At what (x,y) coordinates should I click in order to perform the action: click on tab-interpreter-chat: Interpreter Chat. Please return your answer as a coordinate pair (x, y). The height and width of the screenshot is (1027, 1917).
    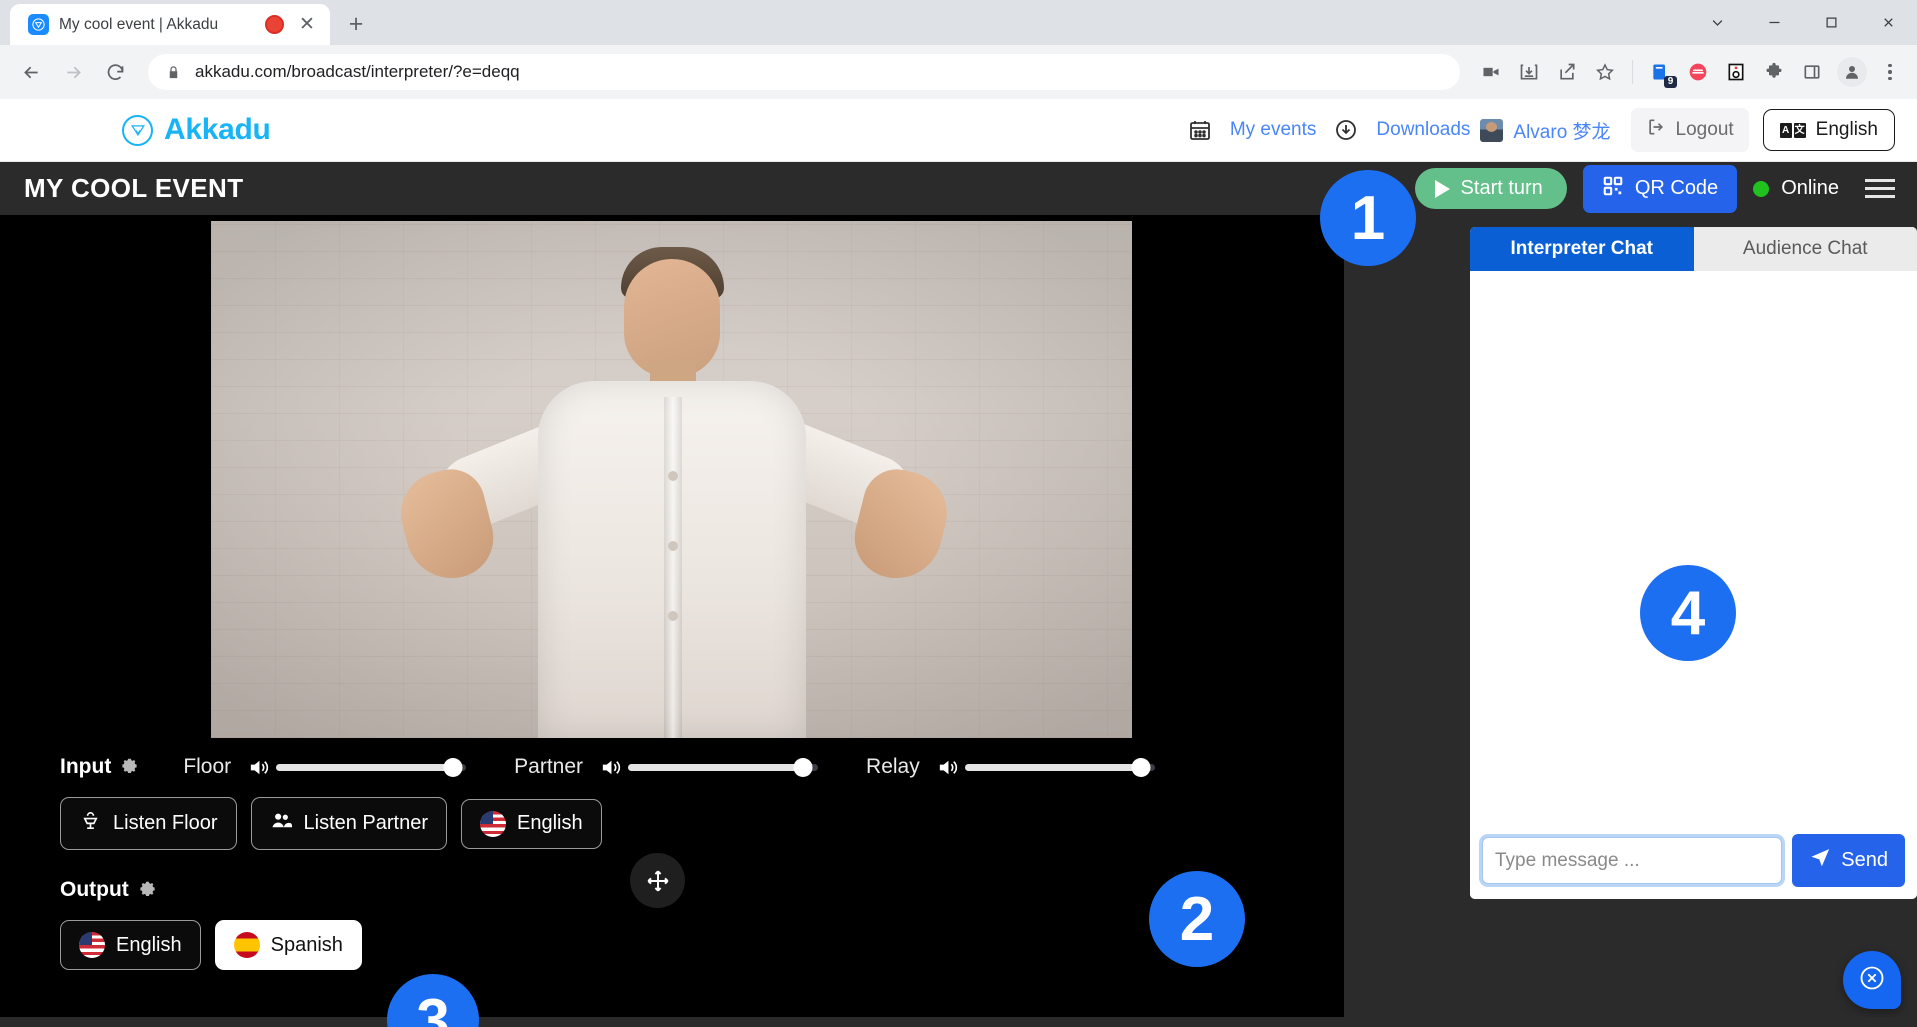
    Looking at the image, I should click on (1582, 249).